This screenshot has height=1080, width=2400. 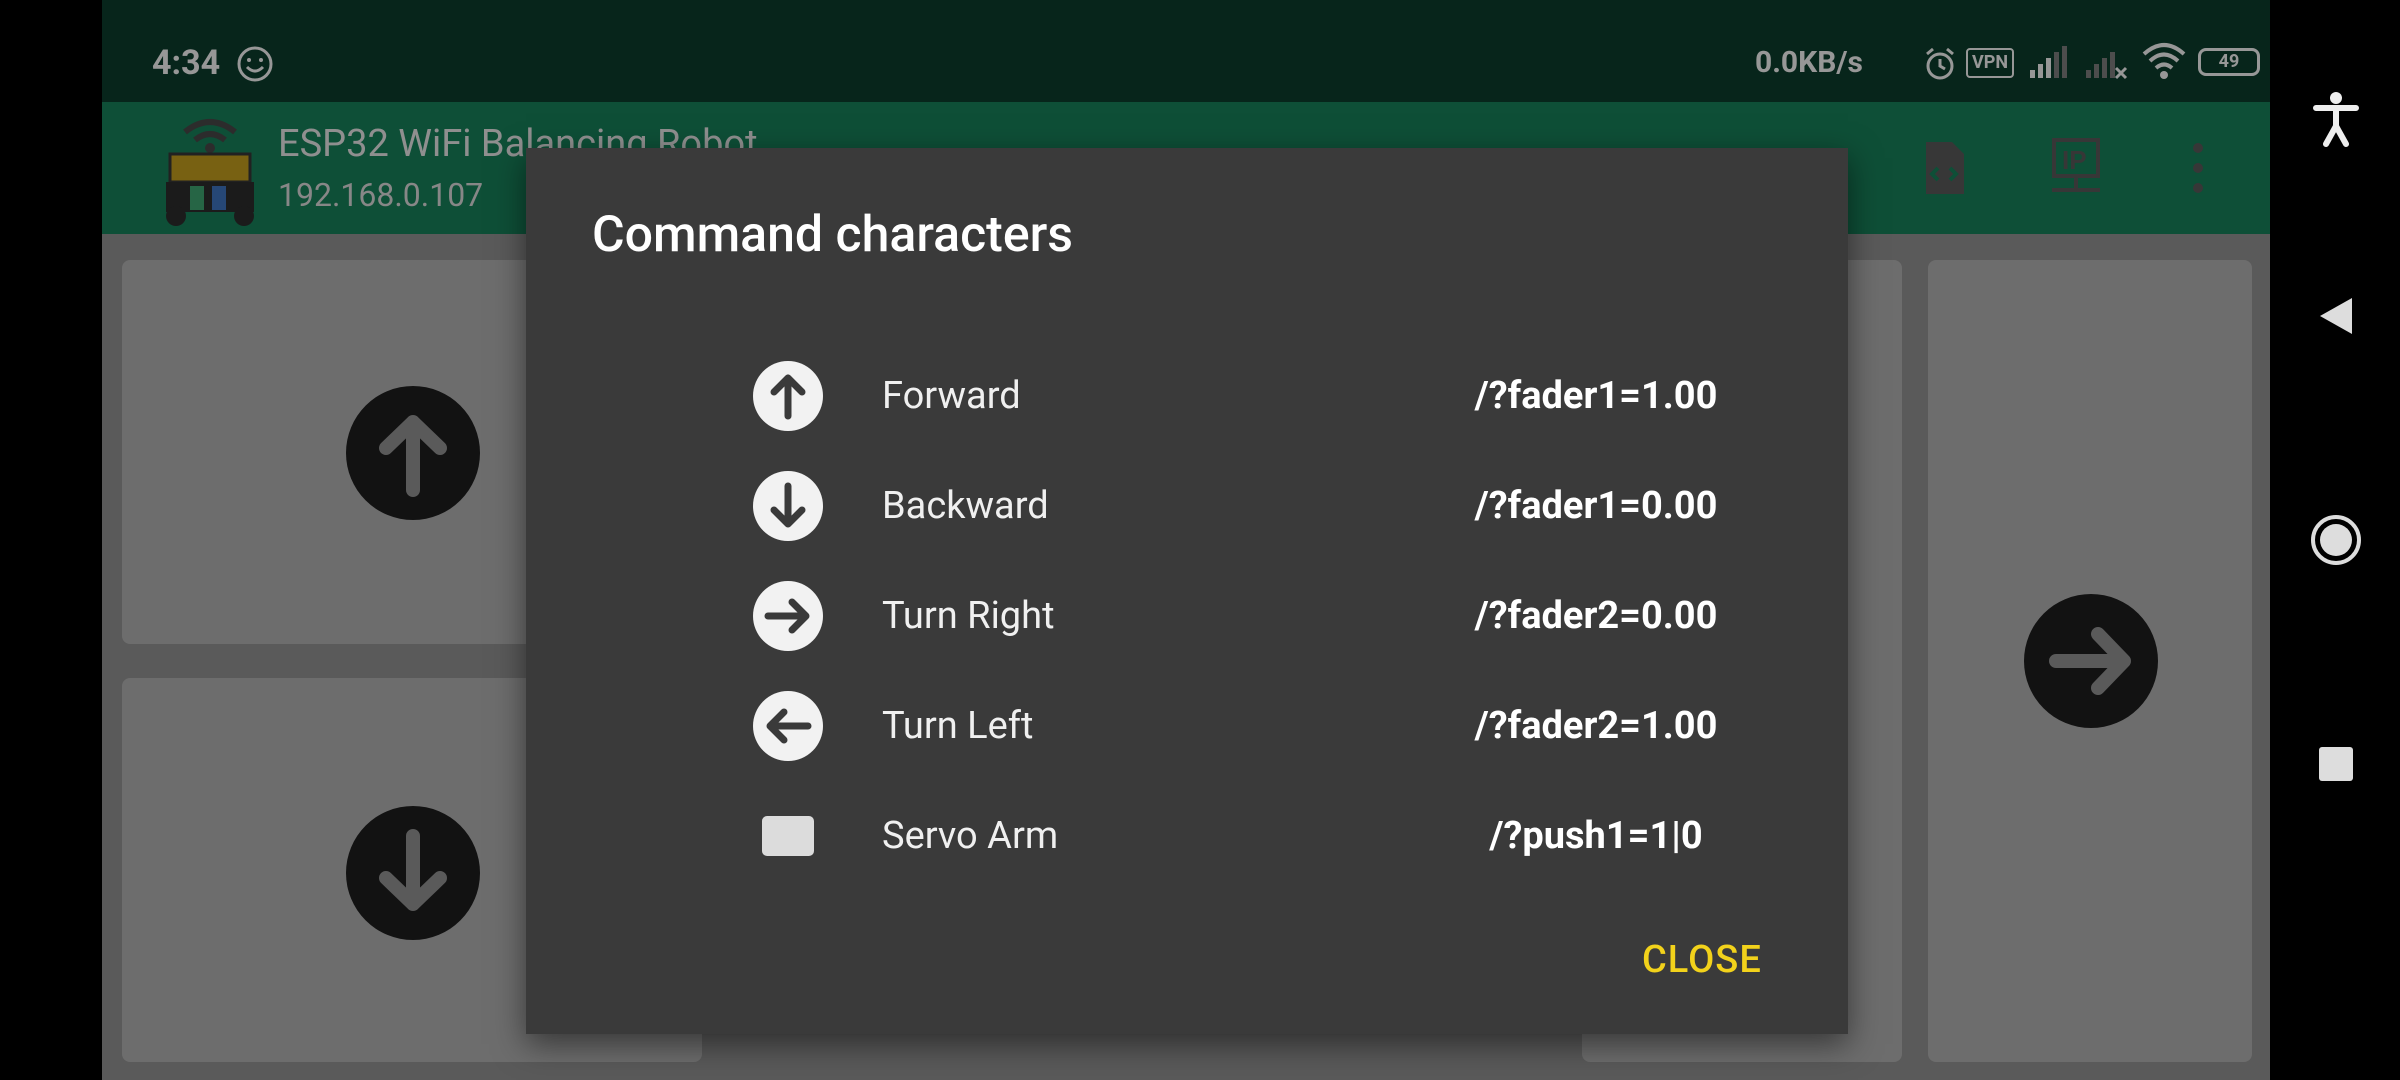 I want to click on command-row-forward: Forward /?fader1=1.00, so click(x=1187, y=396).